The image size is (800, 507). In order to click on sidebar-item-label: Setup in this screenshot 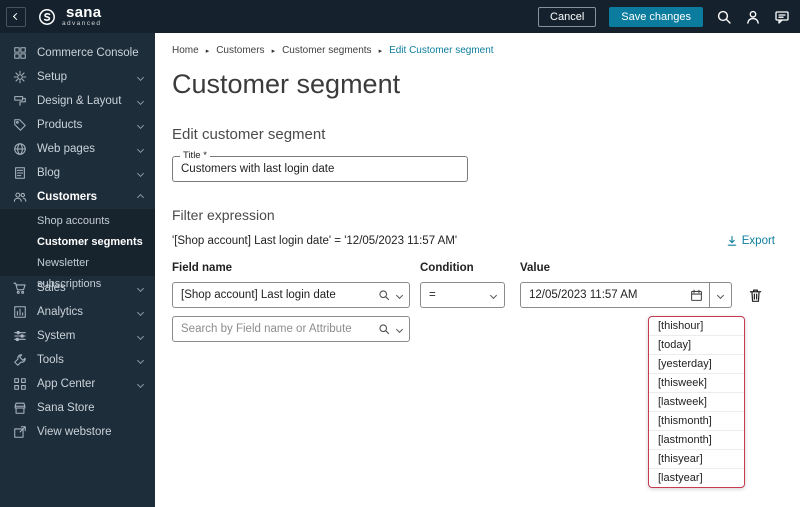, I will do `click(52, 77)`.